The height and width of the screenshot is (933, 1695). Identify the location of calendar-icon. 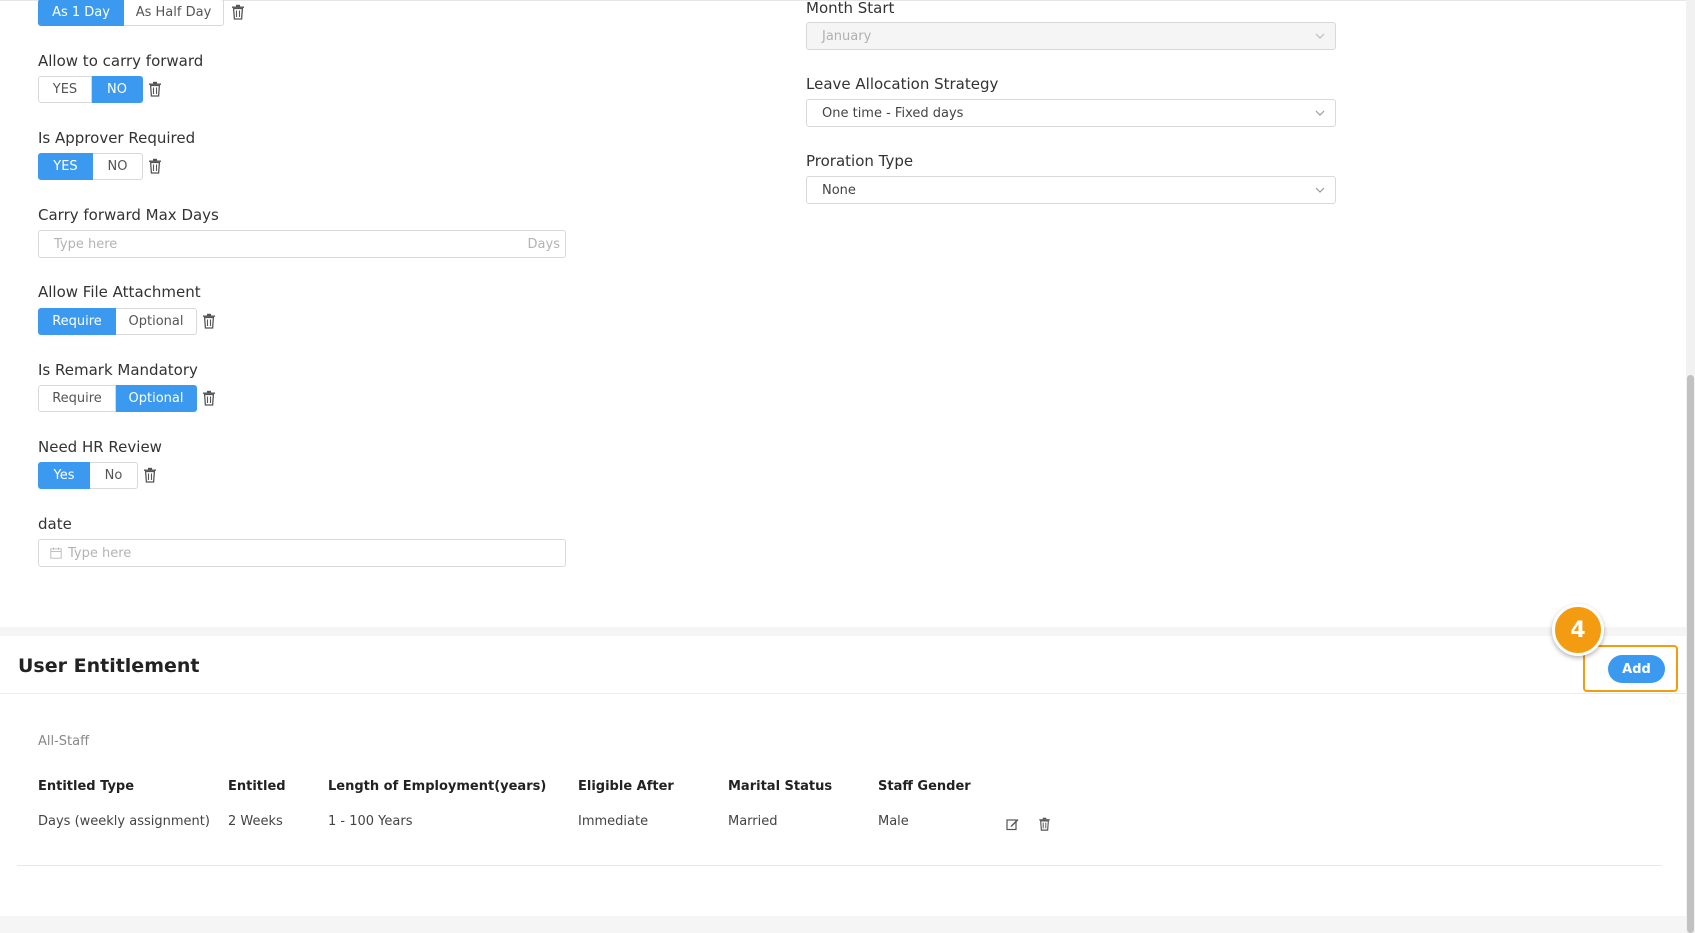
(56, 553).